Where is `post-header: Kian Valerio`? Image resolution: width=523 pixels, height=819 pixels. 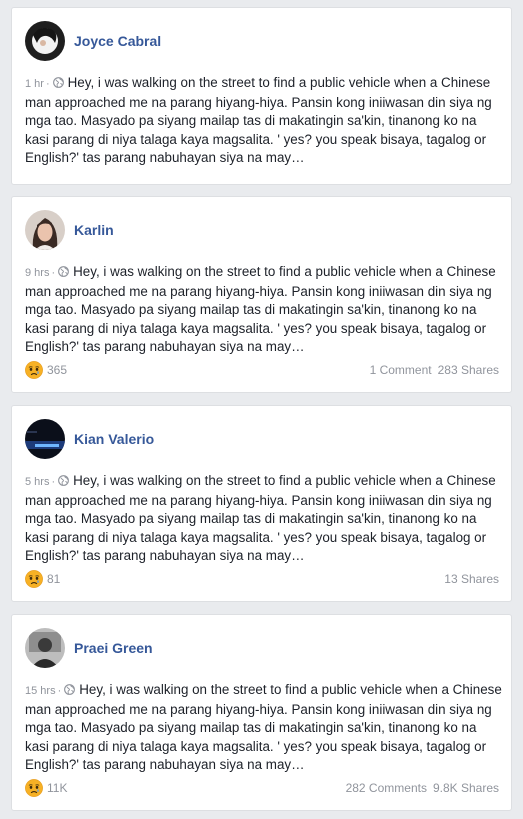
post-header: Kian Valerio is located at coordinates (89, 439).